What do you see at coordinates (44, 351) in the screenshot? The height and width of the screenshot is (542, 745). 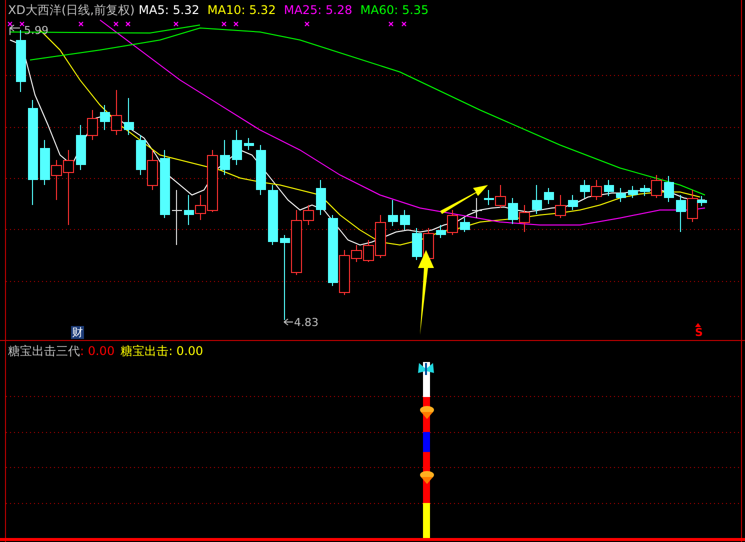 I see `indicator-value: 糖宝出击三代` at bounding box center [44, 351].